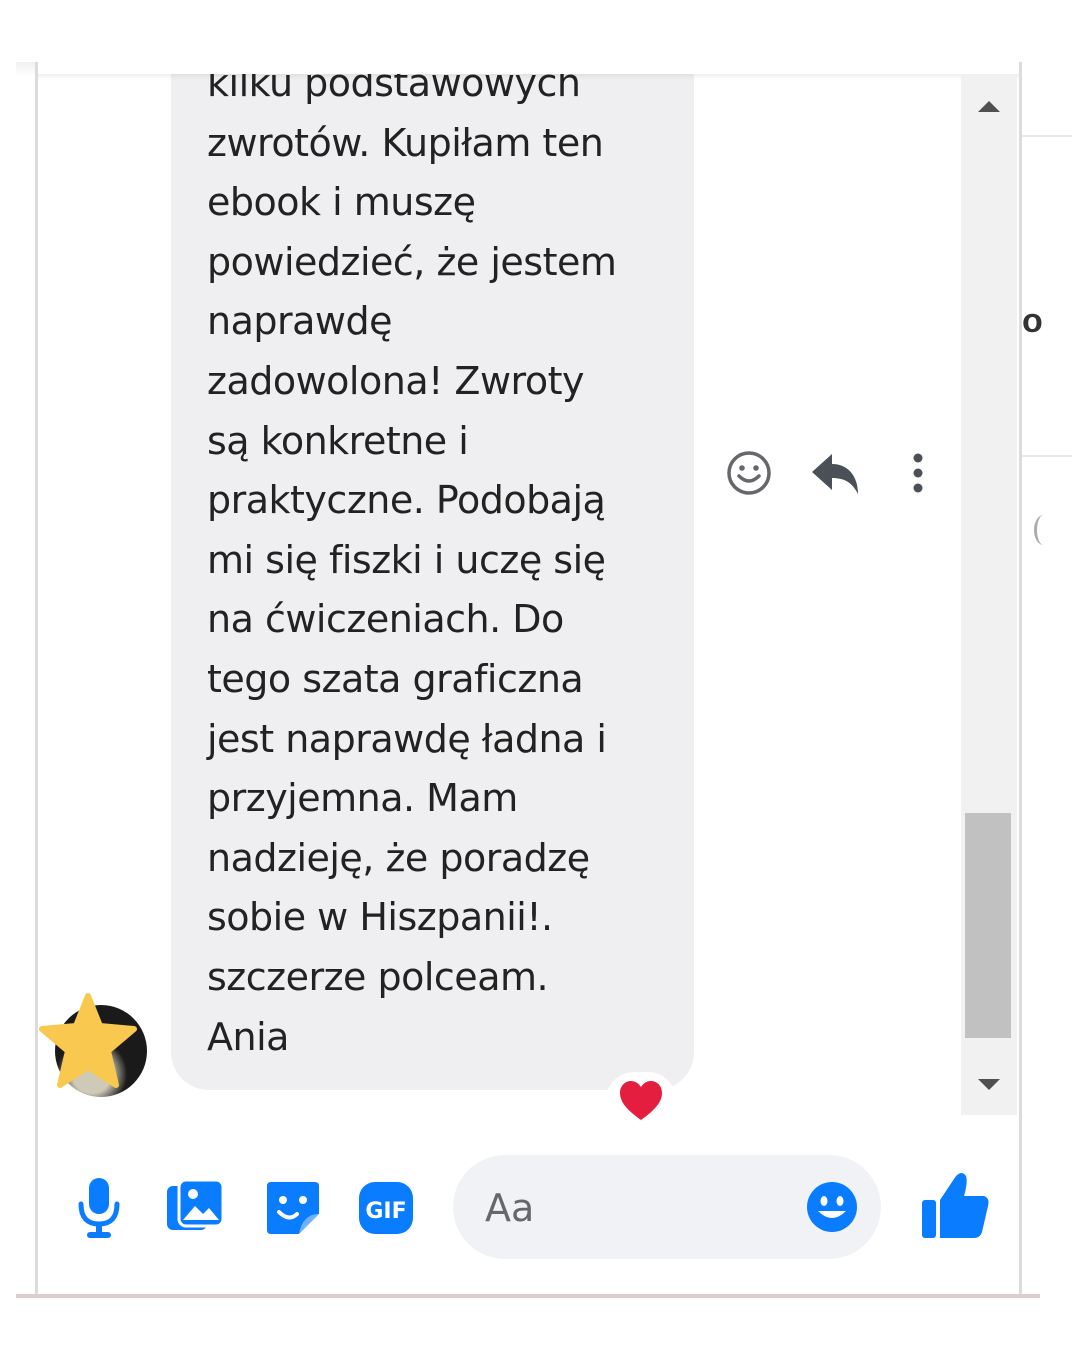 The image size is (1080, 1350). What do you see at coordinates (99, 1208) in the screenshot?
I see `microphone-icon` at bounding box center [99, 1208].